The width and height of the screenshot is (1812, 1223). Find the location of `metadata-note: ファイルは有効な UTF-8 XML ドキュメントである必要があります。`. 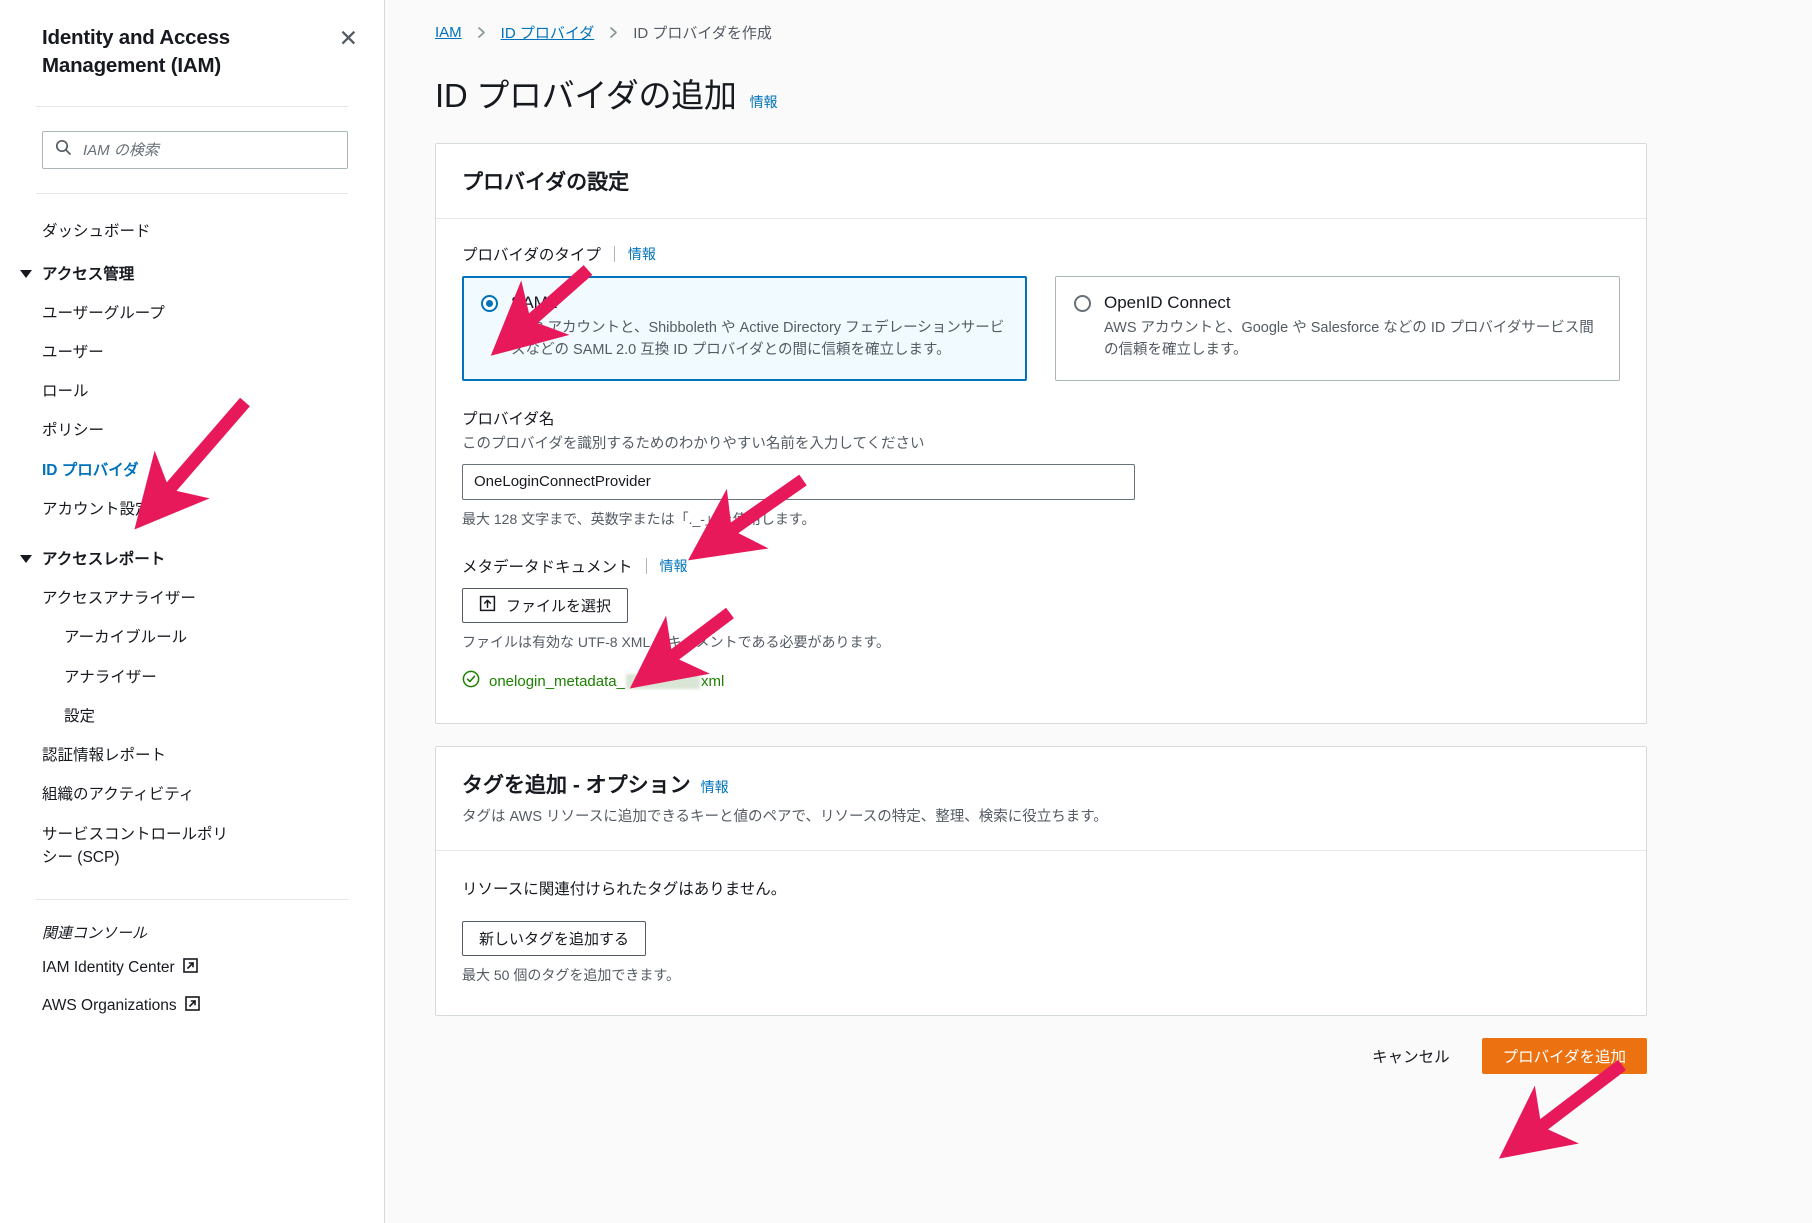

metadata-note: ファイルは有効な UTF-8 XML ドキュメントである必要があります。 is located at coordinates (676, 641).